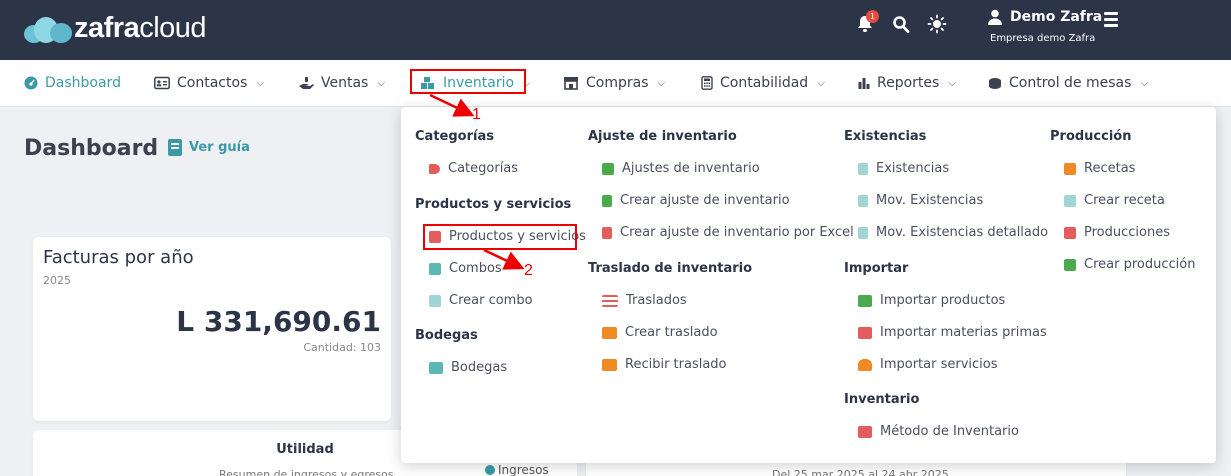 The width and height of the screenshot is (1231, 476). I want to click on profit-legend: Ingresos, so click(517, 469).